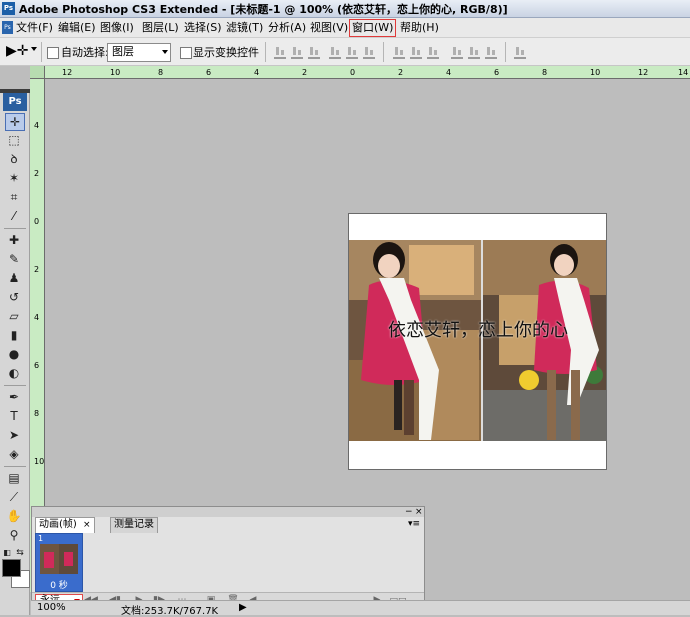 This screenshot has height=617, width=690. Describe the element at coordinates (34, 28) in the screenshot. I see `menu-file: 文件(F)` at that location.